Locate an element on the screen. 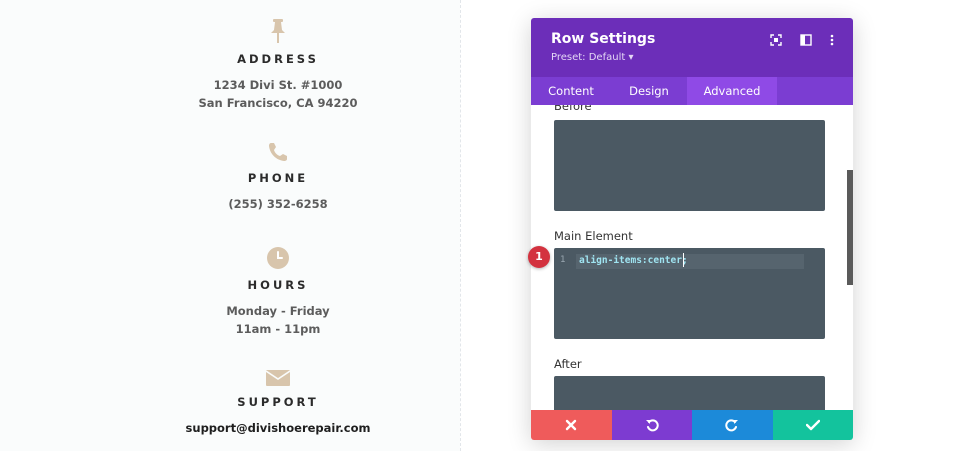  phone-number: (255) 352-6258 is located at coordinates (278, 204).